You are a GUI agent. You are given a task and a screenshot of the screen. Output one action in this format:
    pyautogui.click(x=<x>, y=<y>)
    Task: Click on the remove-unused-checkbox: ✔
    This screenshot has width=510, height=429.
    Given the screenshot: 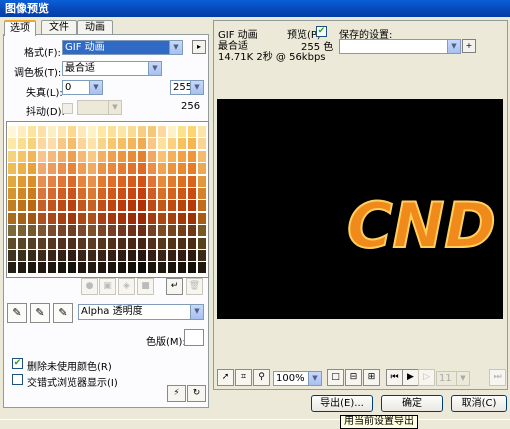 What is the action you would take?
    pyautogui.click(x=17, y=363)
    